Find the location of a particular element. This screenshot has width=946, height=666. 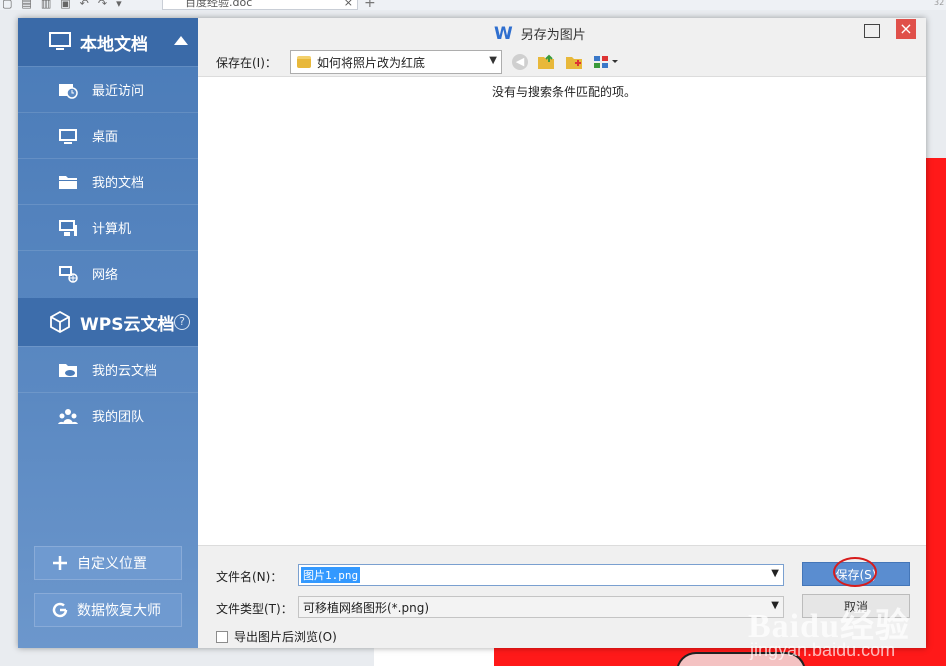

recent-icon is located at coordinates (68, 90).